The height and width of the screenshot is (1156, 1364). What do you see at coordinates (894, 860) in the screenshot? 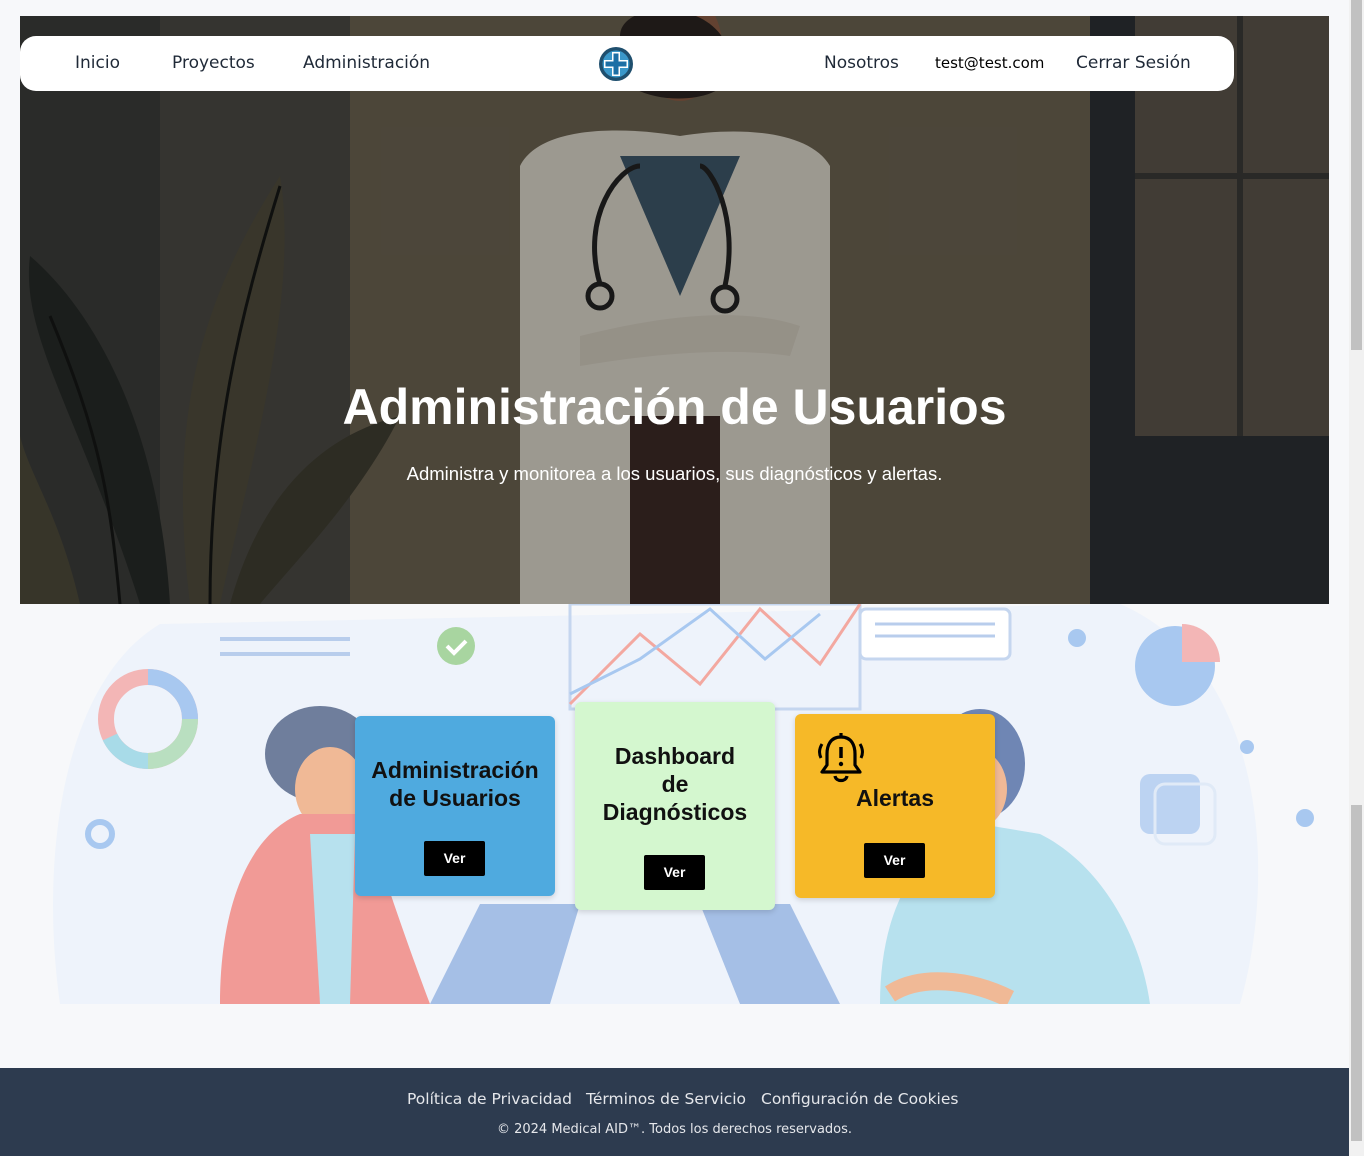
I see `view-alerts-button: Ver` at bounding box center [894, 860].